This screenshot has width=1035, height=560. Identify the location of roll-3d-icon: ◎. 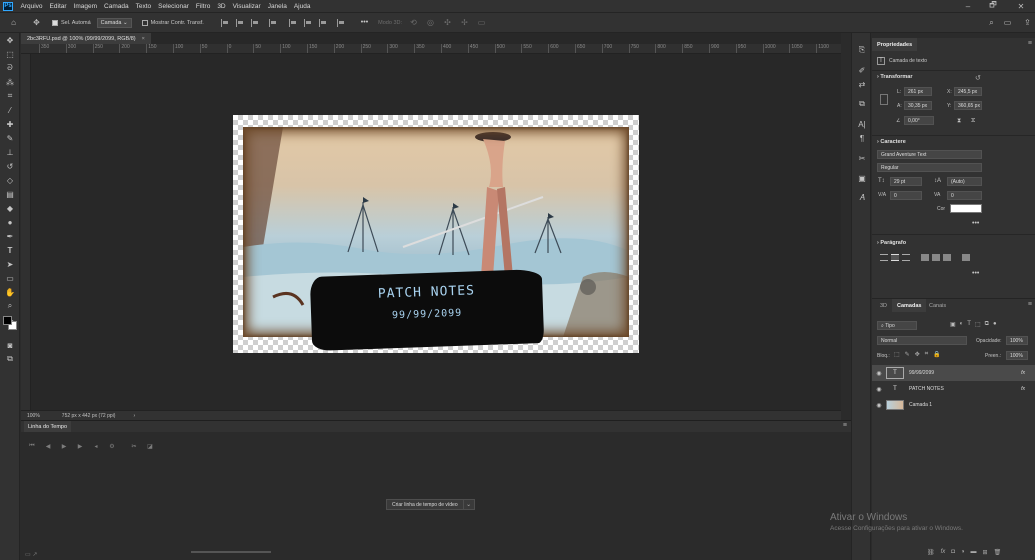
(430, 22).